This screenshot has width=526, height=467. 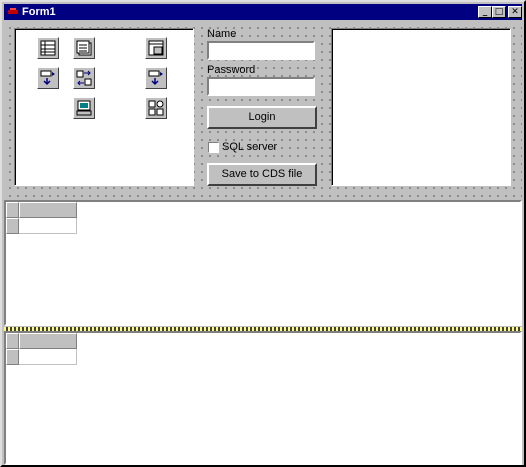 What do you see at coordinates (222, 34) in the screenshot?
I see `name-label: Name` at bounding box center [222, 34].